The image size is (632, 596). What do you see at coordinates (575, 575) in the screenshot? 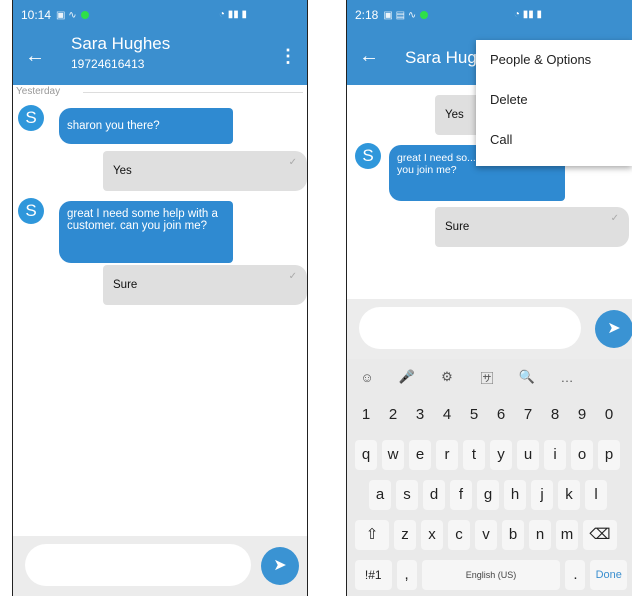
I see `period-key: .` at bounding box center [575, 575].